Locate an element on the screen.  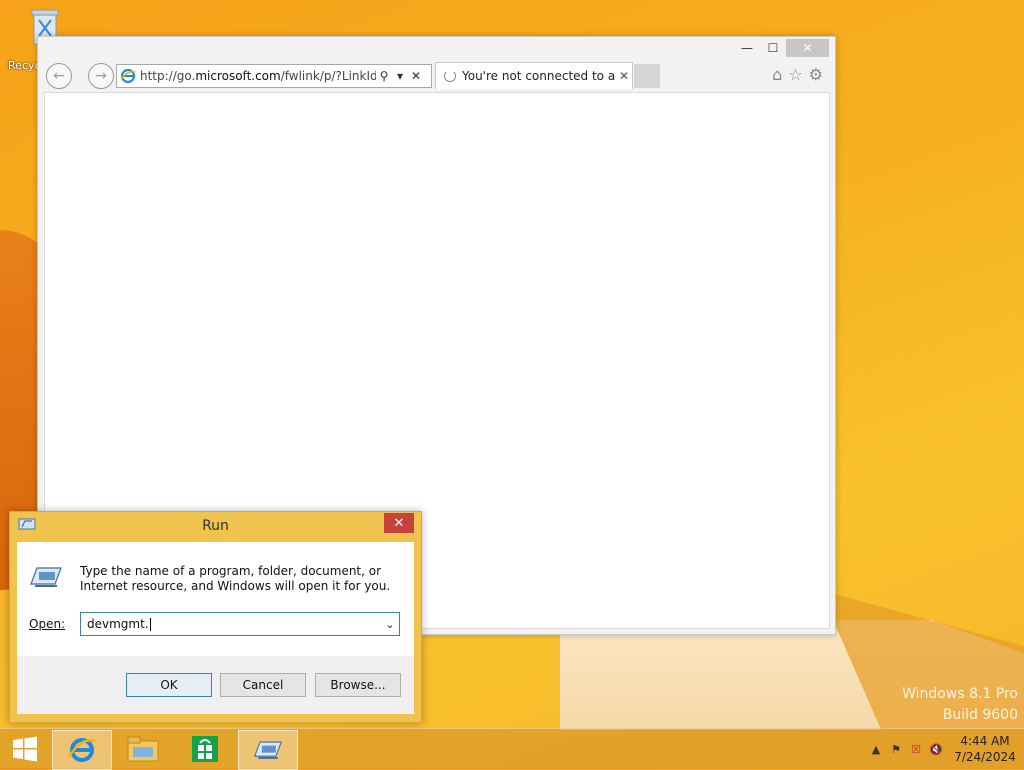
taskbar-internet-explorer is located at coordinates (82, 750).